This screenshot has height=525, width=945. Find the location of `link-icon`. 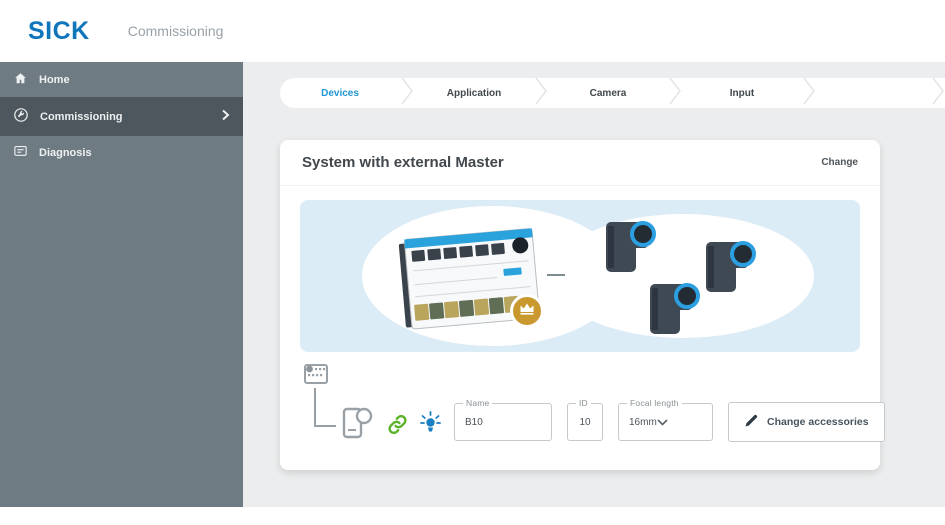

link-icon is located at coordinates (397, 427).